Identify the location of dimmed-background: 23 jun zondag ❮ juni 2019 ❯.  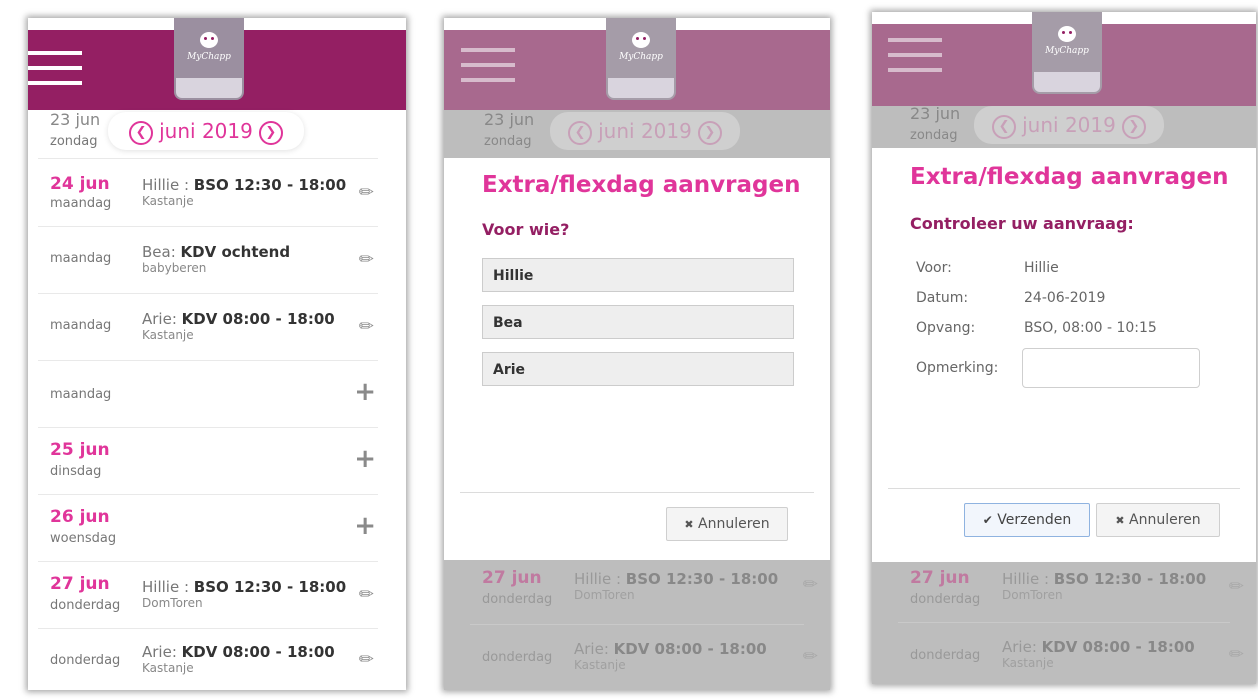
(637, 134).